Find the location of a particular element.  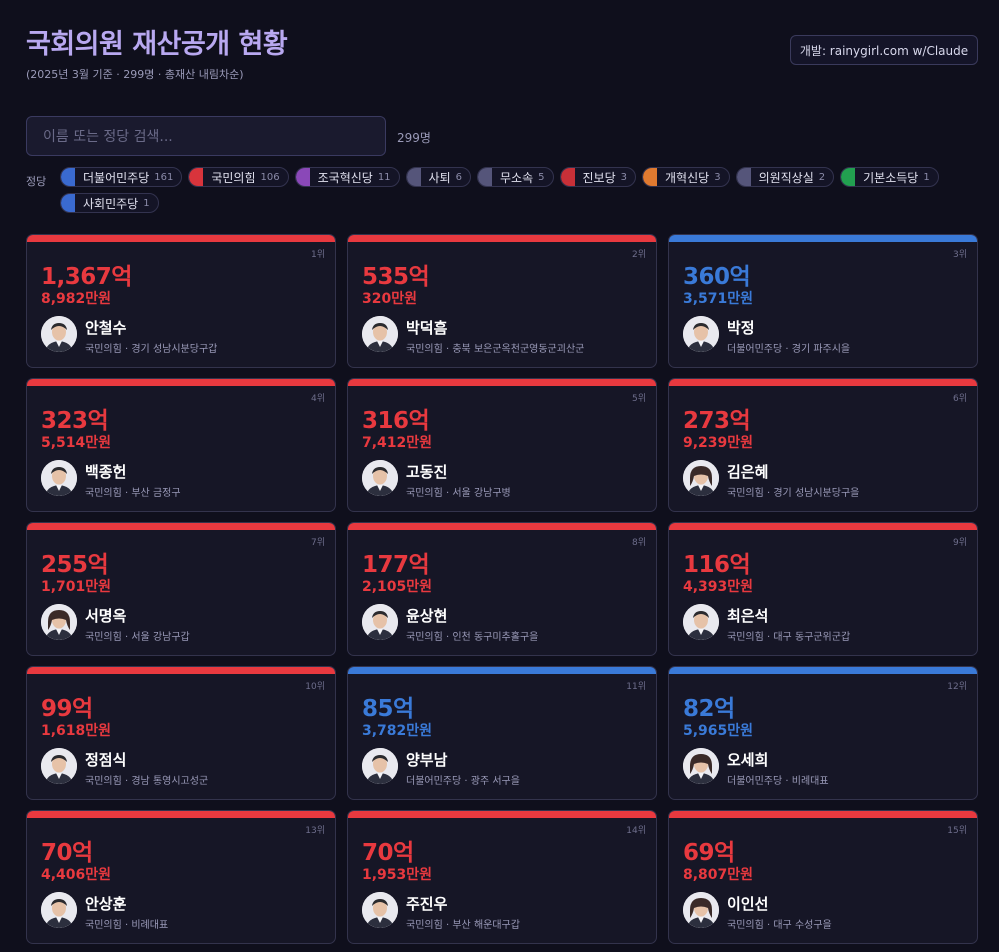

party-chip: 개혁신당 3 is located at coordinates (686, 177).